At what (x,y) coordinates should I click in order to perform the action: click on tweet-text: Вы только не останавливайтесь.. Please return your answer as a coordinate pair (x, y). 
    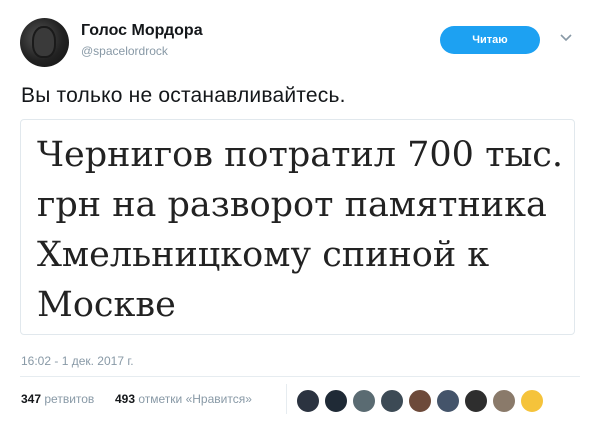
    Looking at the image, I should click on (183, 95).